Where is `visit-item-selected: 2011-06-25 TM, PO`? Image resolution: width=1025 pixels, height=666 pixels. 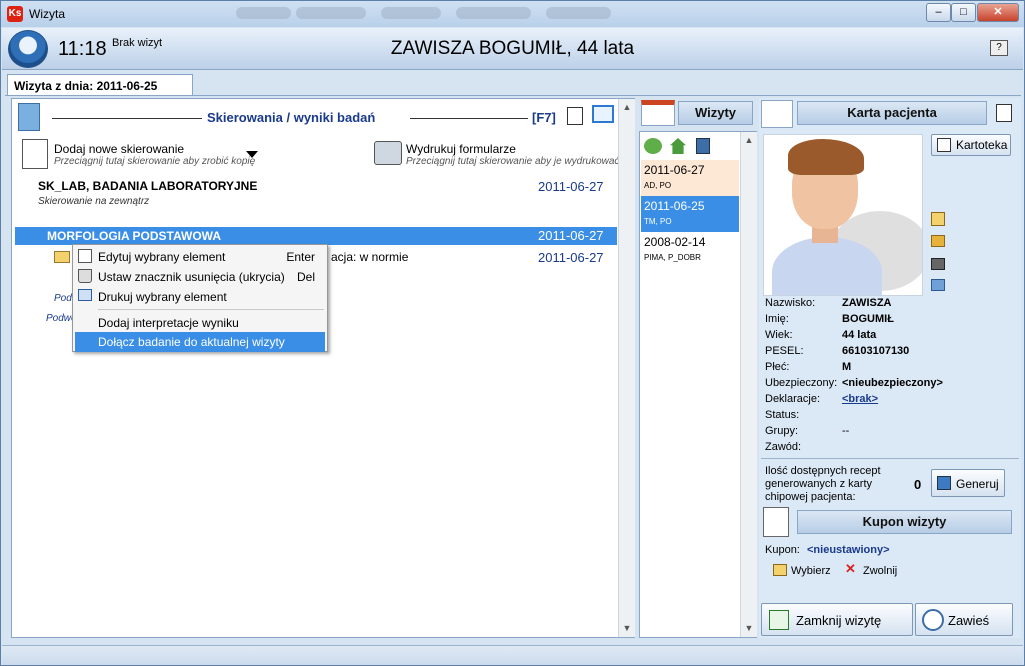 visit-item-selected: 2011-06-25 TM, PO is located at coordinates (690, 214).